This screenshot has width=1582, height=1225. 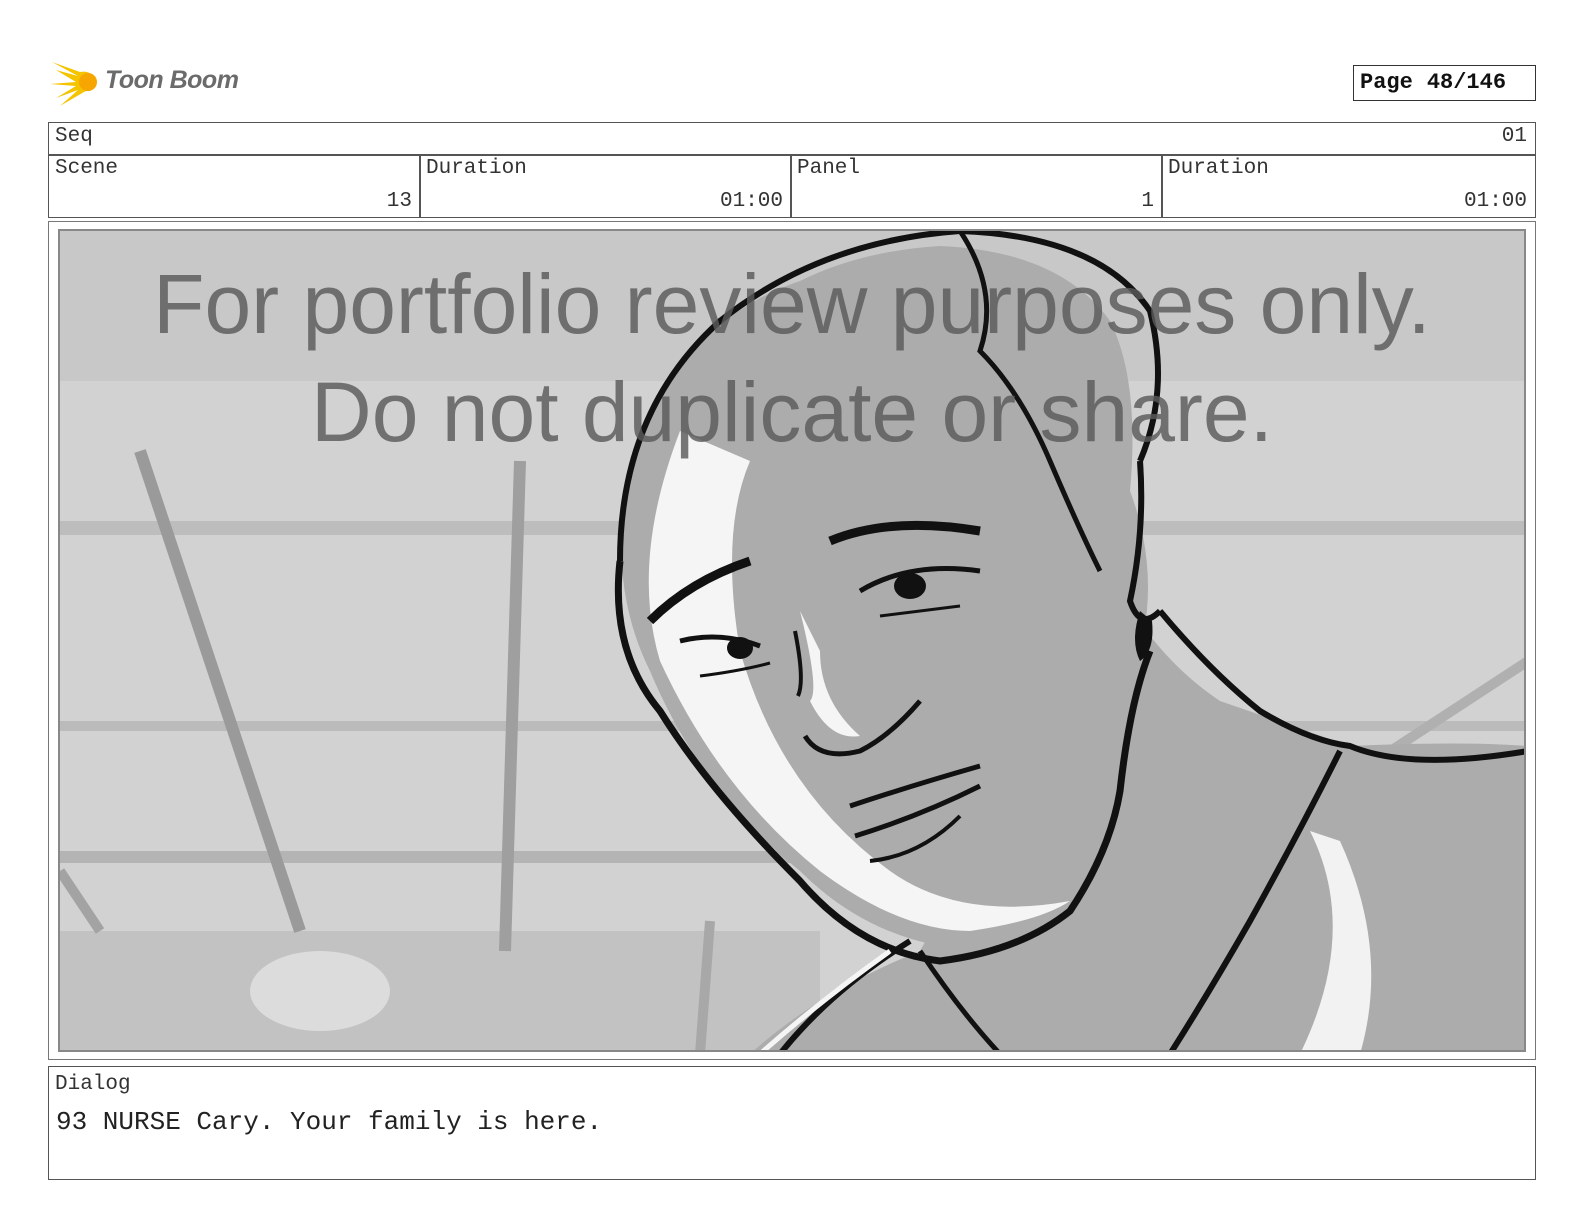 I want to click on panel-cell: Panel 1, so click(x=976, y=186).